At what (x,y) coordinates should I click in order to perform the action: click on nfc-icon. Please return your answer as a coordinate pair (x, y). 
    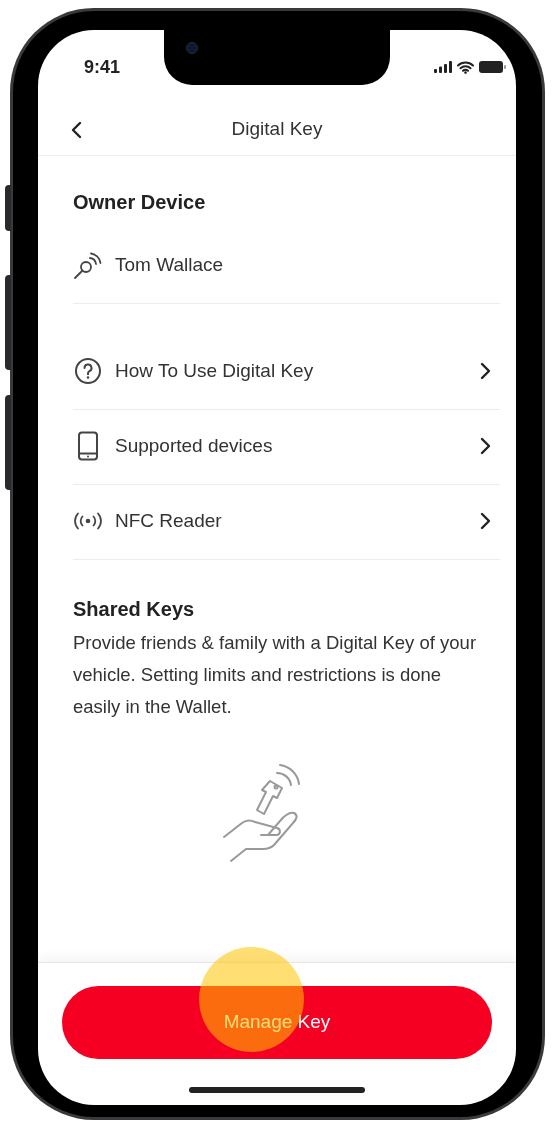
    Looking at the image, I should click on (88, 521).